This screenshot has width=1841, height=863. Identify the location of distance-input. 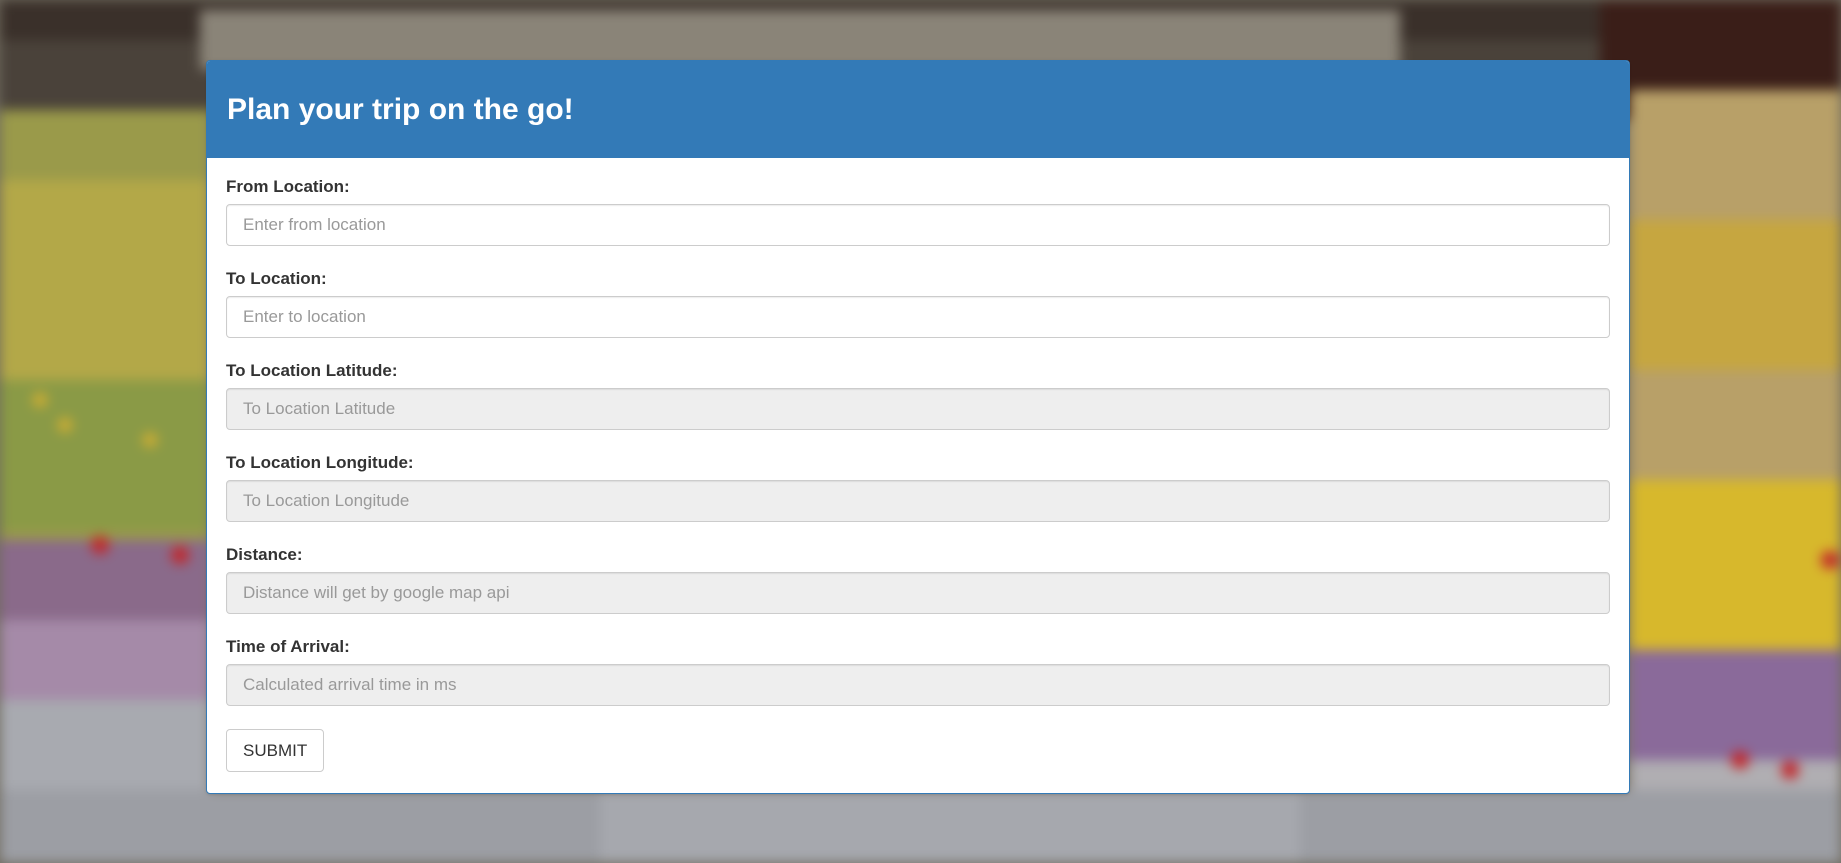
(918, 593).